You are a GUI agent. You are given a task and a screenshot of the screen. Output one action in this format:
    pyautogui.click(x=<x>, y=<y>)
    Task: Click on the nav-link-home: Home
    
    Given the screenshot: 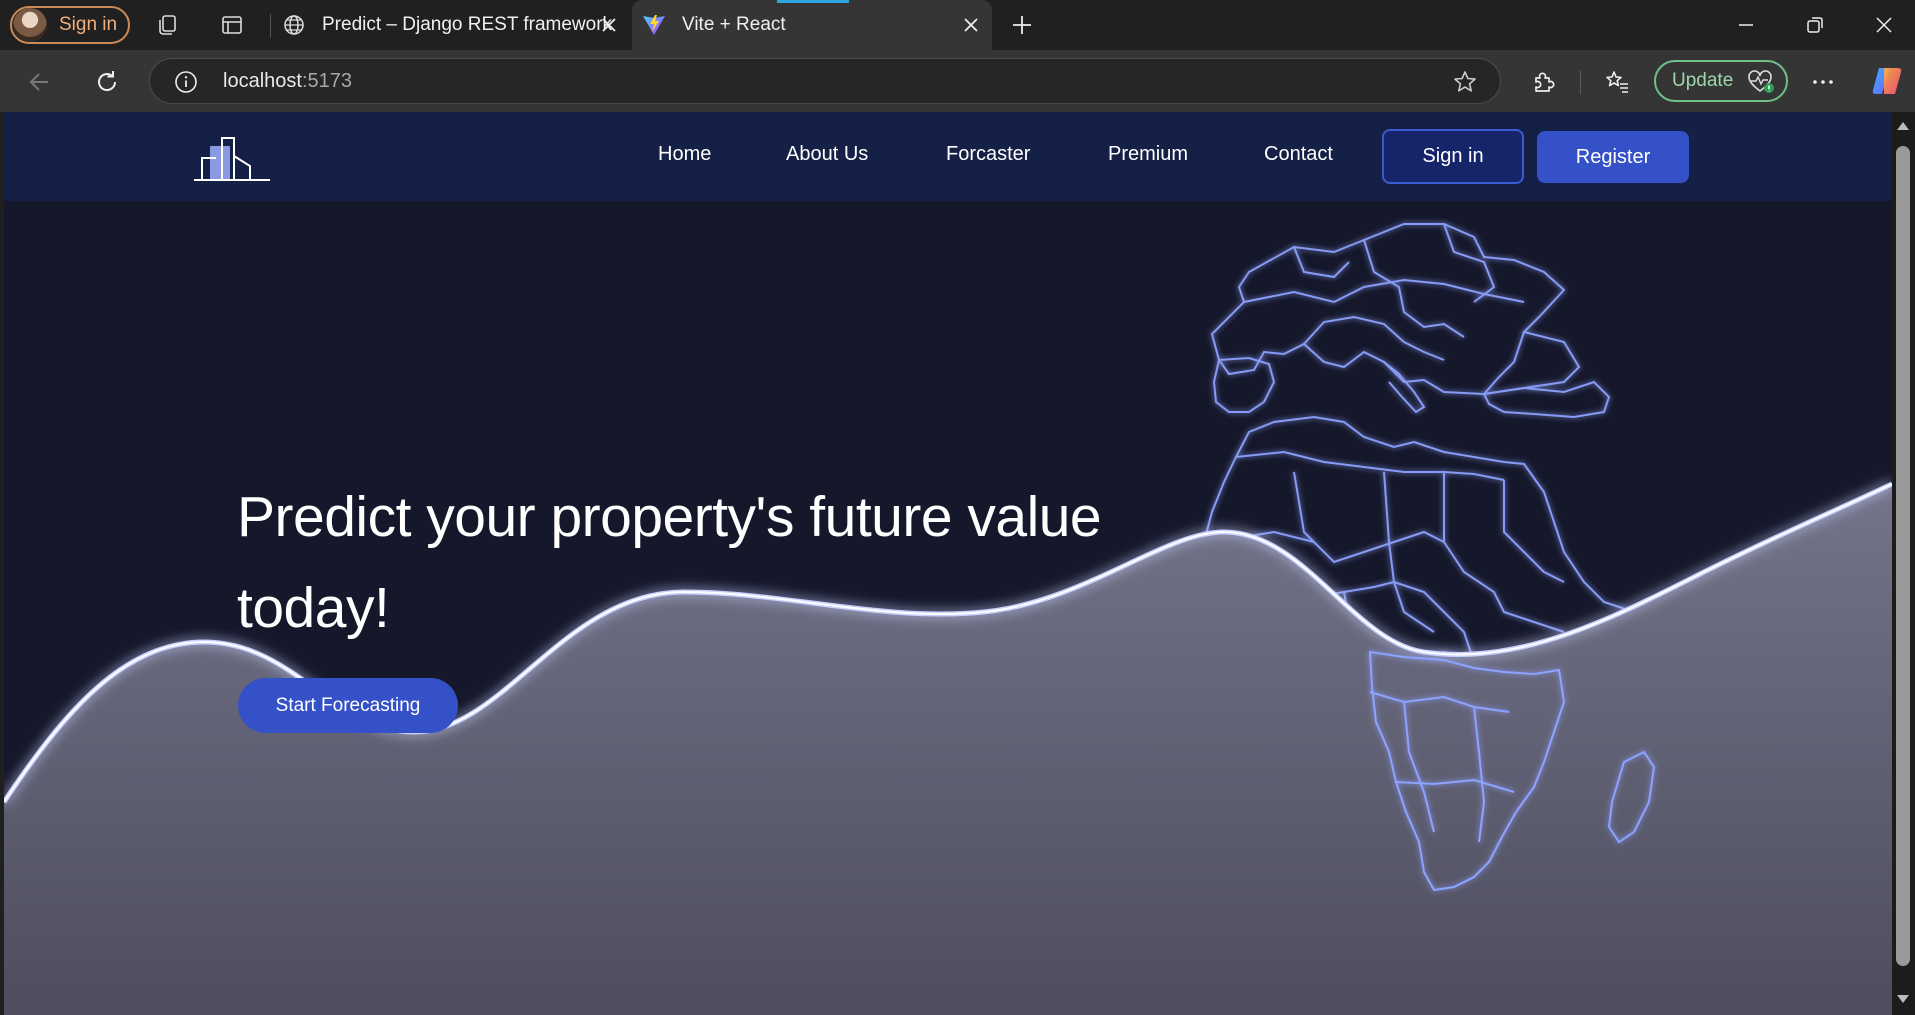 What is the action you would take?
    pyautogui.click(x=684, y=154)
    